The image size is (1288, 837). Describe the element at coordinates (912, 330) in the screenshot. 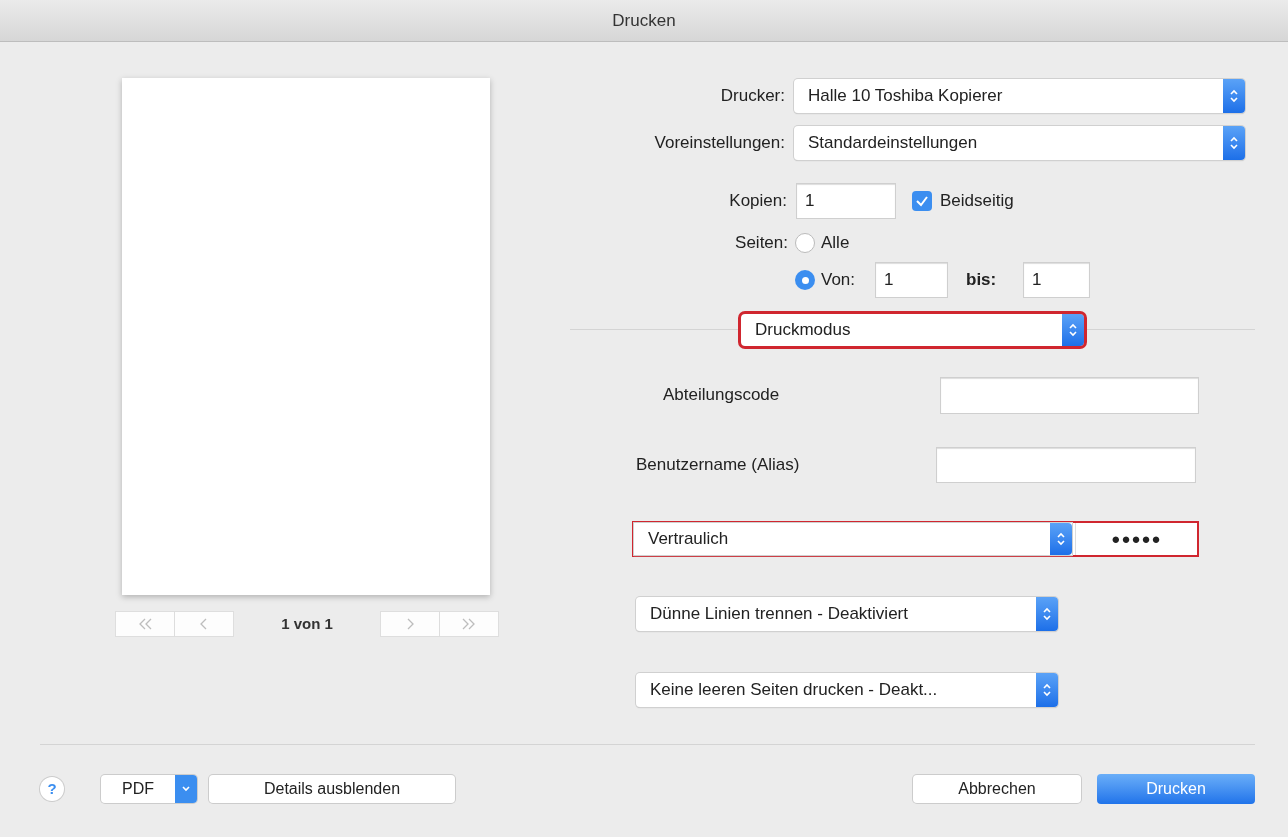

I see `popup-menu: Druckmodus` at that location.